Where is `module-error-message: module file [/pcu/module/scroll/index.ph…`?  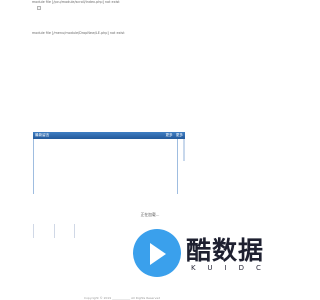
module-error-message: module file [/pcu/module/scroll/index.ph… is located at coordinates (76, 2).